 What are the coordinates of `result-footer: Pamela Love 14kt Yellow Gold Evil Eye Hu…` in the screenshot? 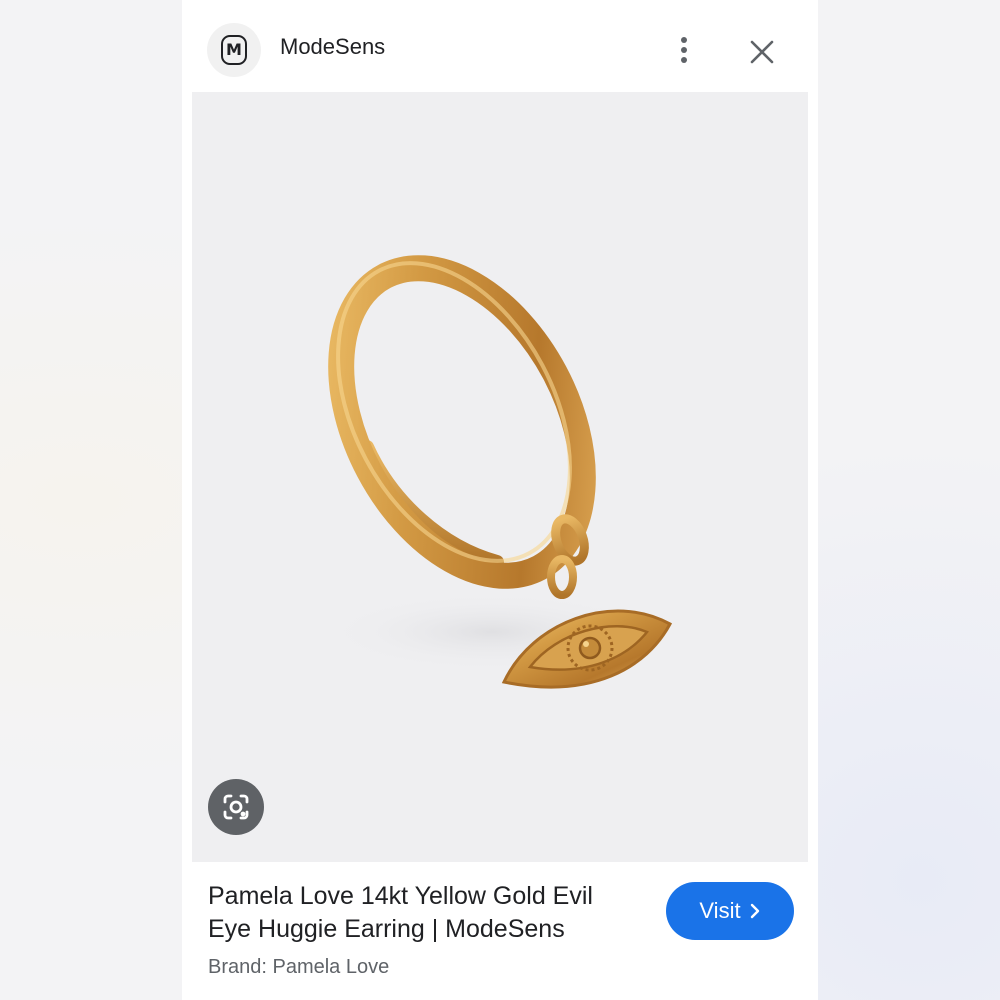 It's located at (500, 931).